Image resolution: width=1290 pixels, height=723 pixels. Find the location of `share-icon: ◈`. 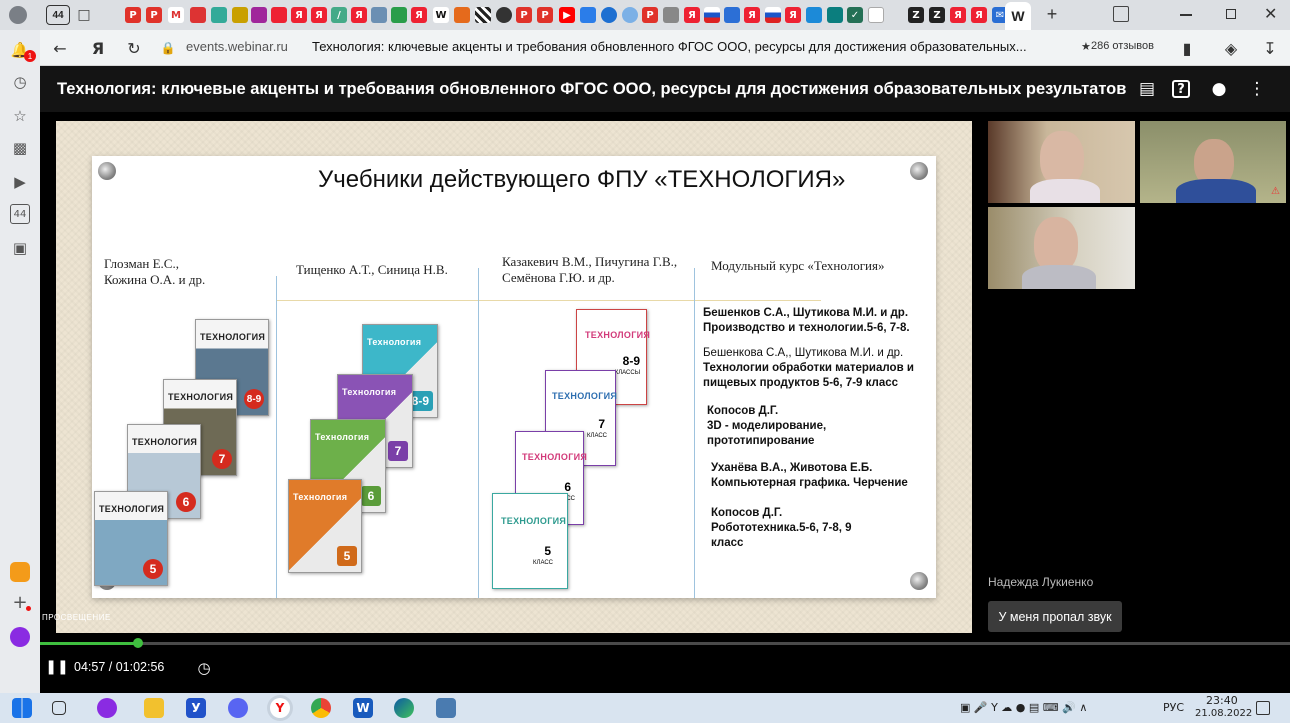

share-icon: ◈ is located at coordinates (1231, 48).